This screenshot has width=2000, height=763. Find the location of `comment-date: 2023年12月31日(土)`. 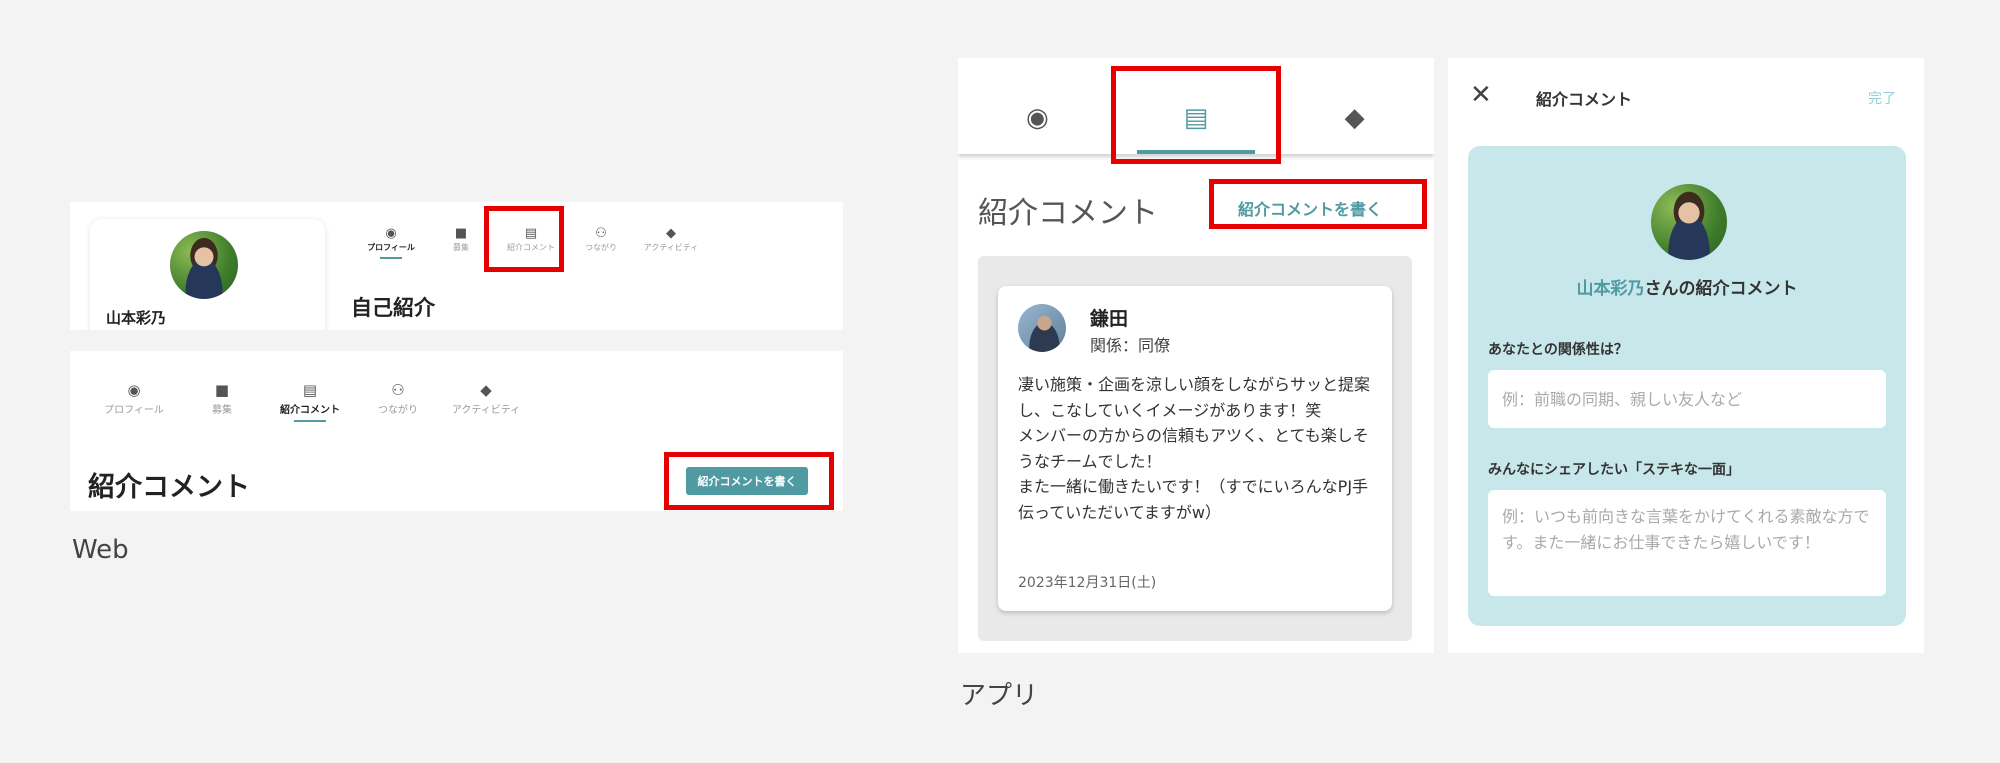

comment-date: 2023年12月31日(土) is located at coordinates (1087, 583).